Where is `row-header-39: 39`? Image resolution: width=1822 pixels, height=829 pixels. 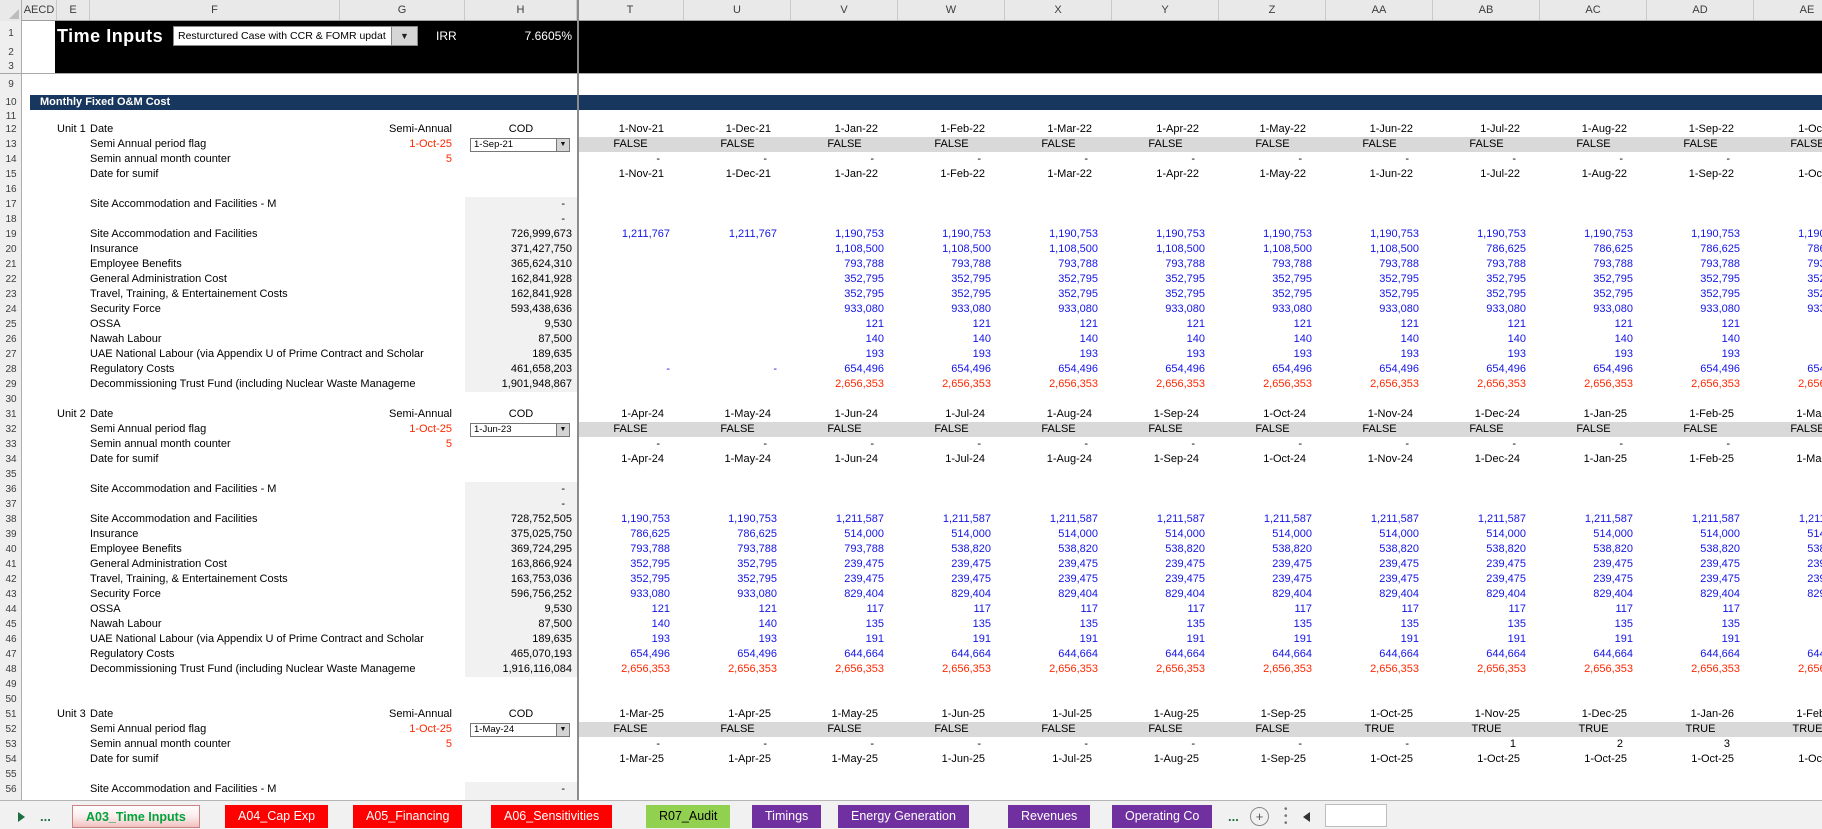
row-header-39: 39 is located at coordinates (11, 534).